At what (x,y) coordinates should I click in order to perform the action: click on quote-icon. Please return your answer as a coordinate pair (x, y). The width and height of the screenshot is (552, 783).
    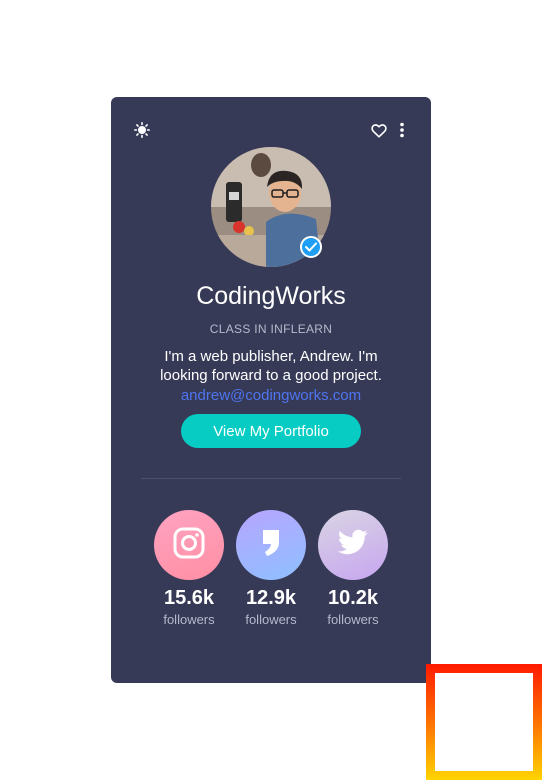
    Looking at the image, I should click on (271, 545).